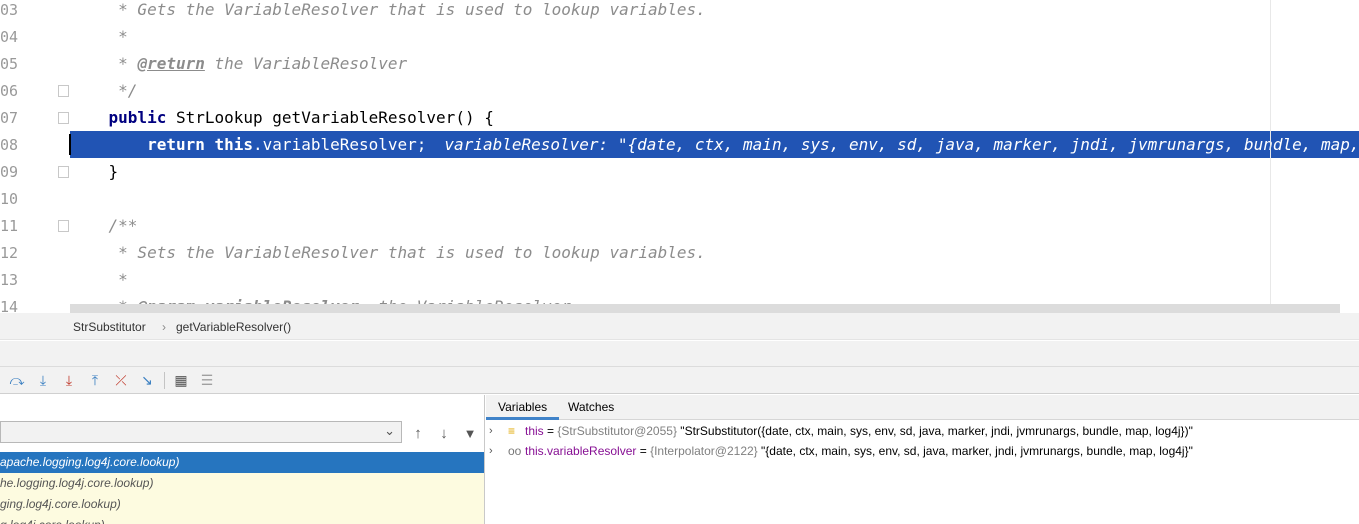  I want to click on code-token: }, so click(94, 171).